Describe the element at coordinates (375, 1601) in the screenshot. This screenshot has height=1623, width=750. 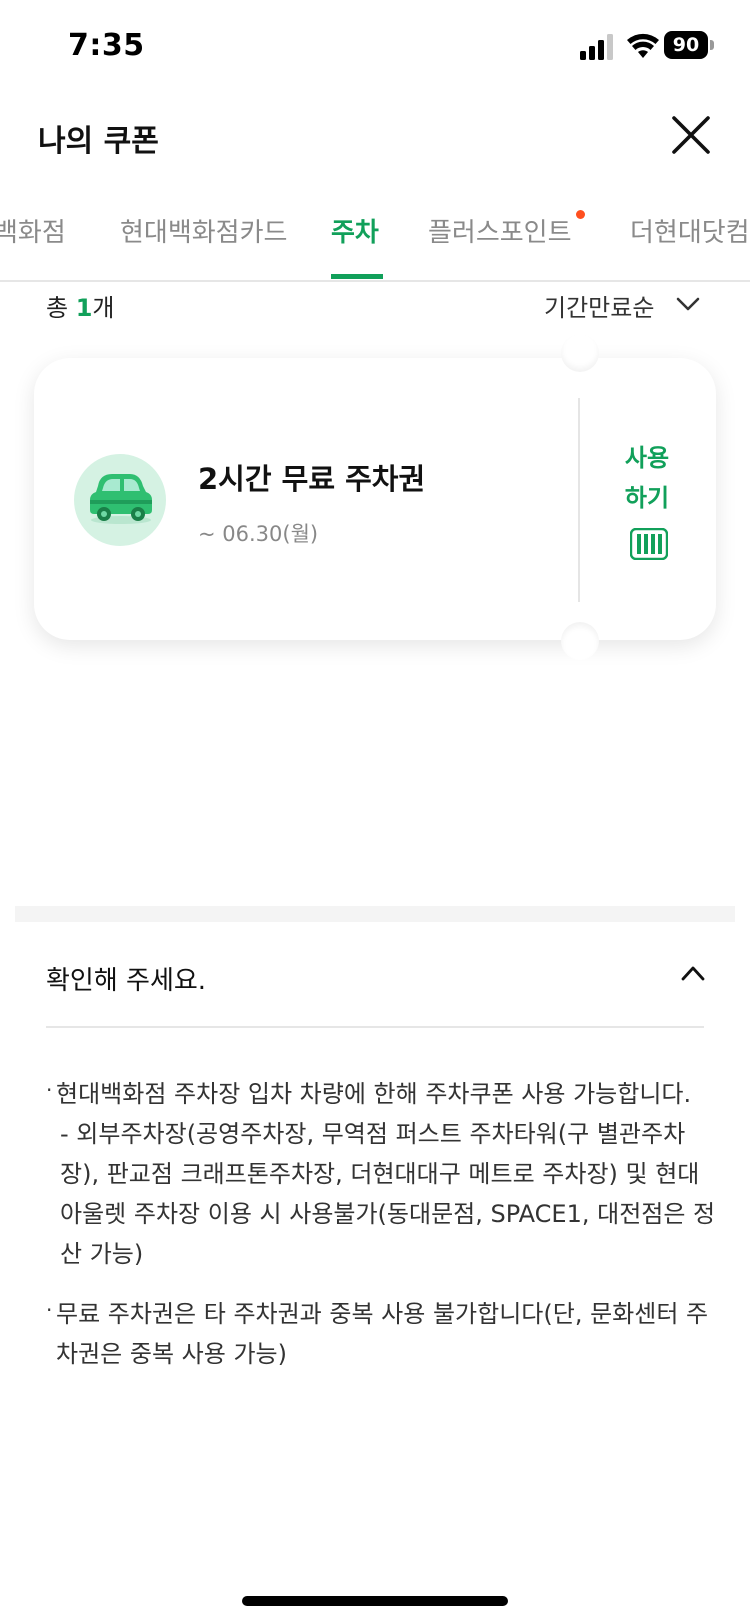
I see `home-indicator` at that location.